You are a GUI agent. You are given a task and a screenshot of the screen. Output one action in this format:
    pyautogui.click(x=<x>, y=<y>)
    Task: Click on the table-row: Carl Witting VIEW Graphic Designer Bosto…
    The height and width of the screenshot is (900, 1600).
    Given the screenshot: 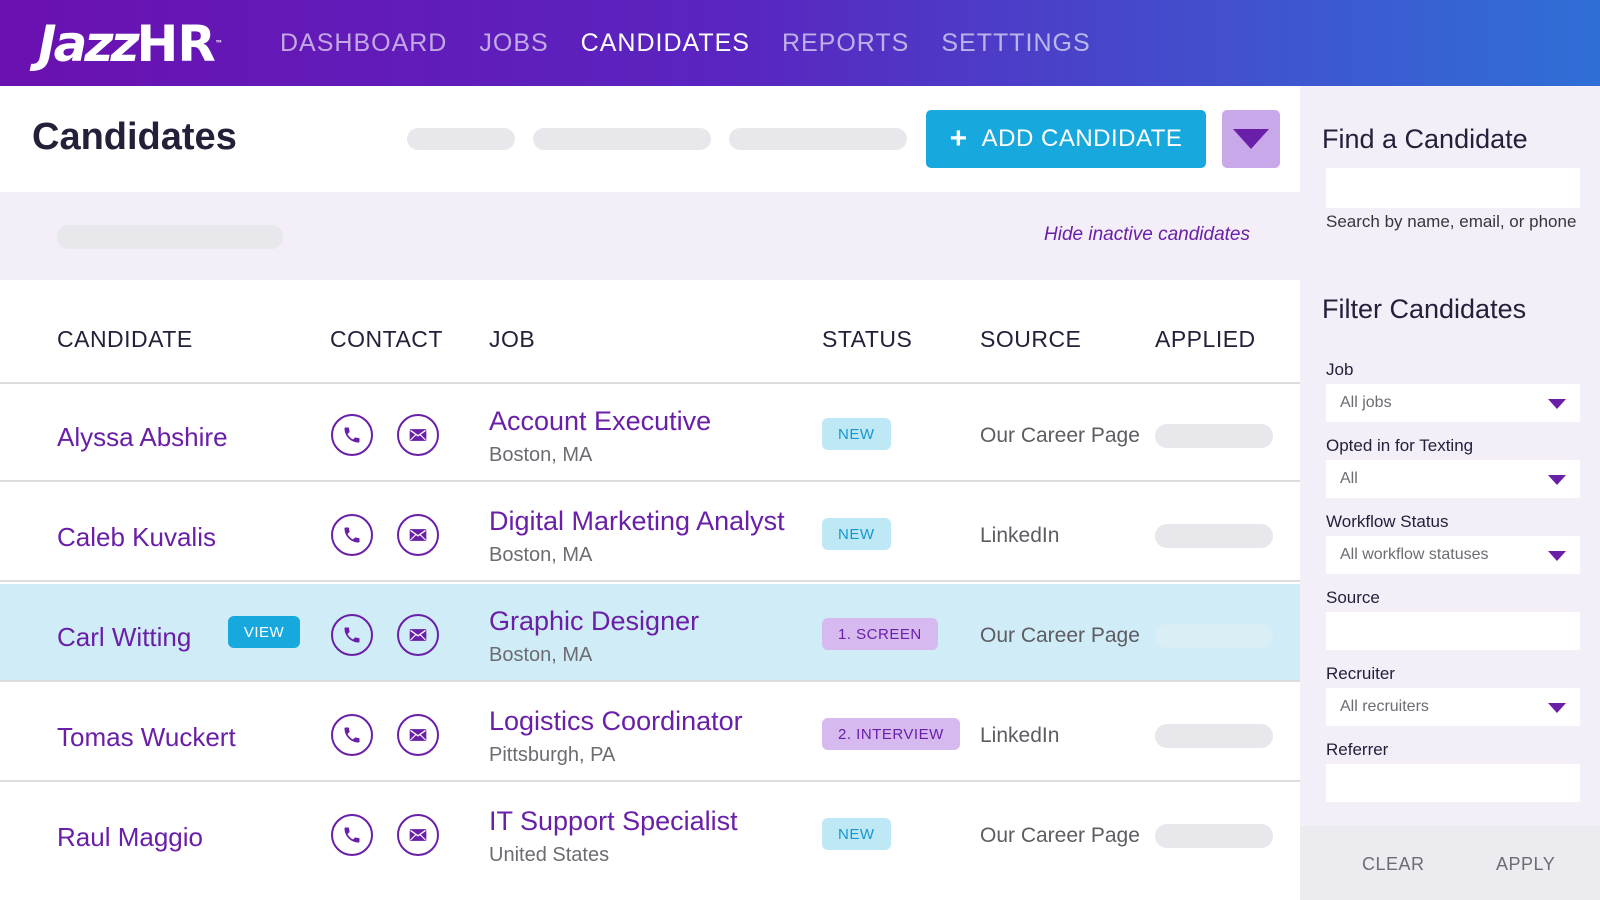 What is the action you would take?
    pyautogui.click(x=650, y=633)
    